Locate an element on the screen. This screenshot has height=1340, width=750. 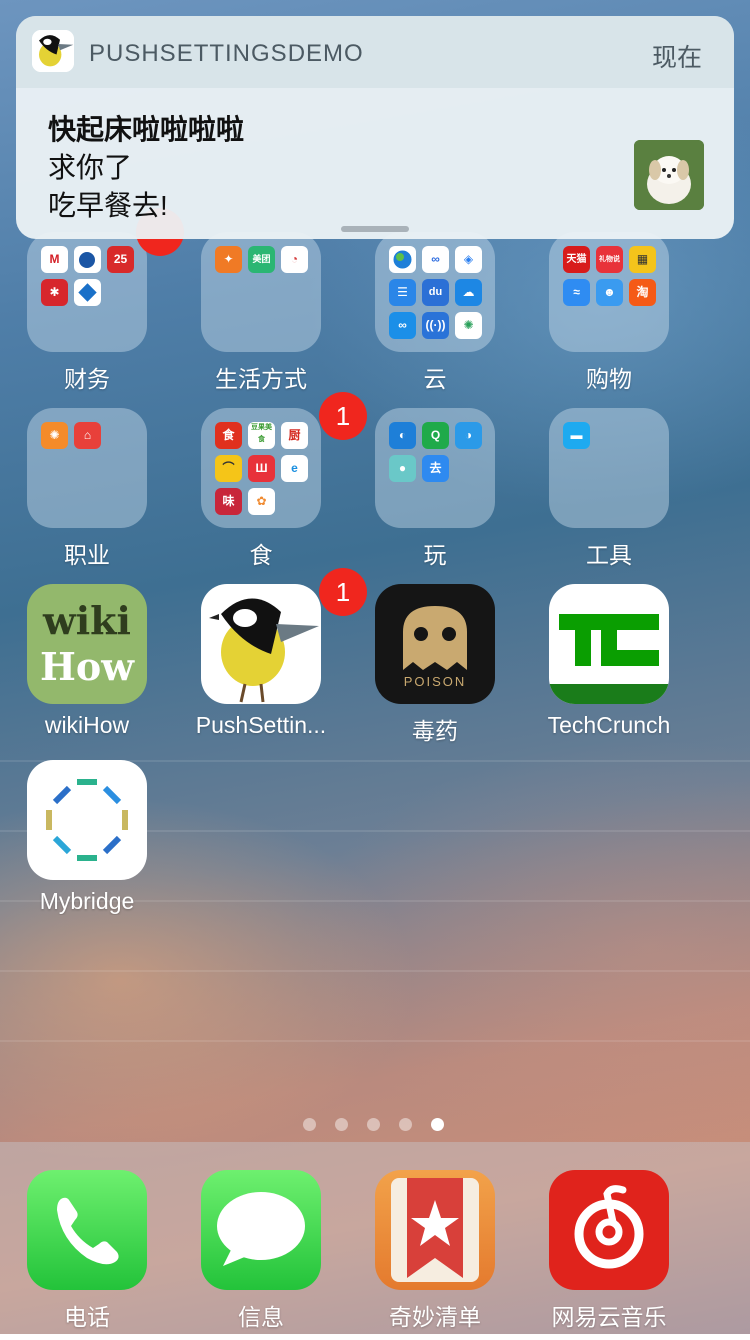
app-label: 信息 is located at coordinates (261, 1317).